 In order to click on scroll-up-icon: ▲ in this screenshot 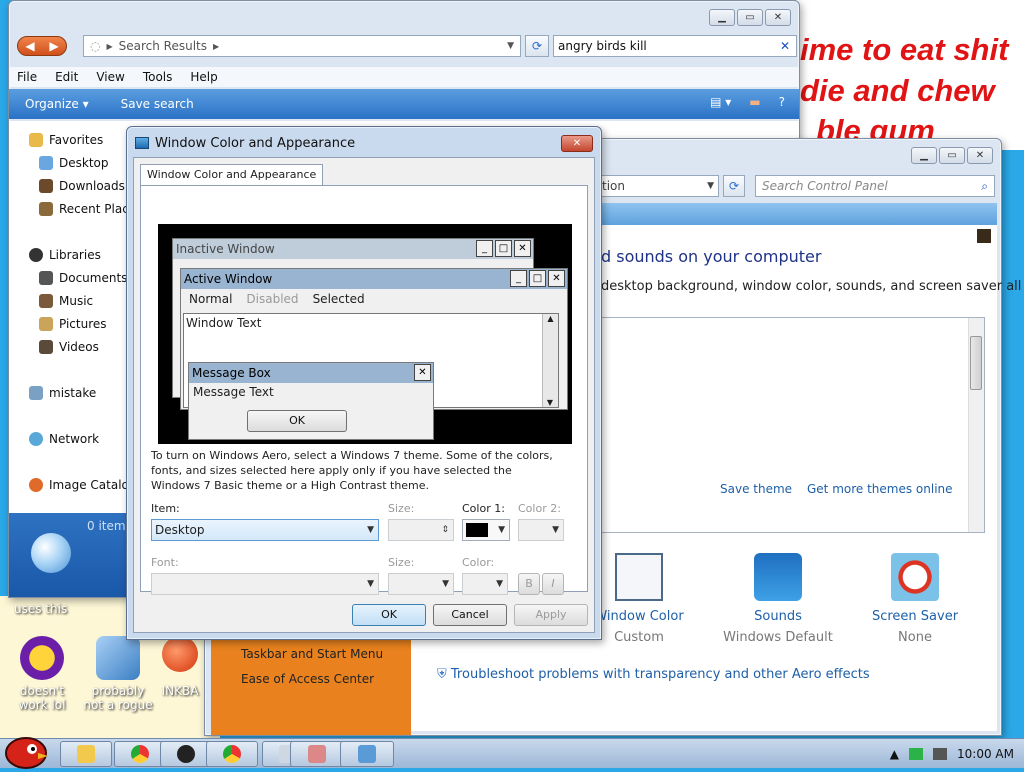, I will do `click(550, 318)`.